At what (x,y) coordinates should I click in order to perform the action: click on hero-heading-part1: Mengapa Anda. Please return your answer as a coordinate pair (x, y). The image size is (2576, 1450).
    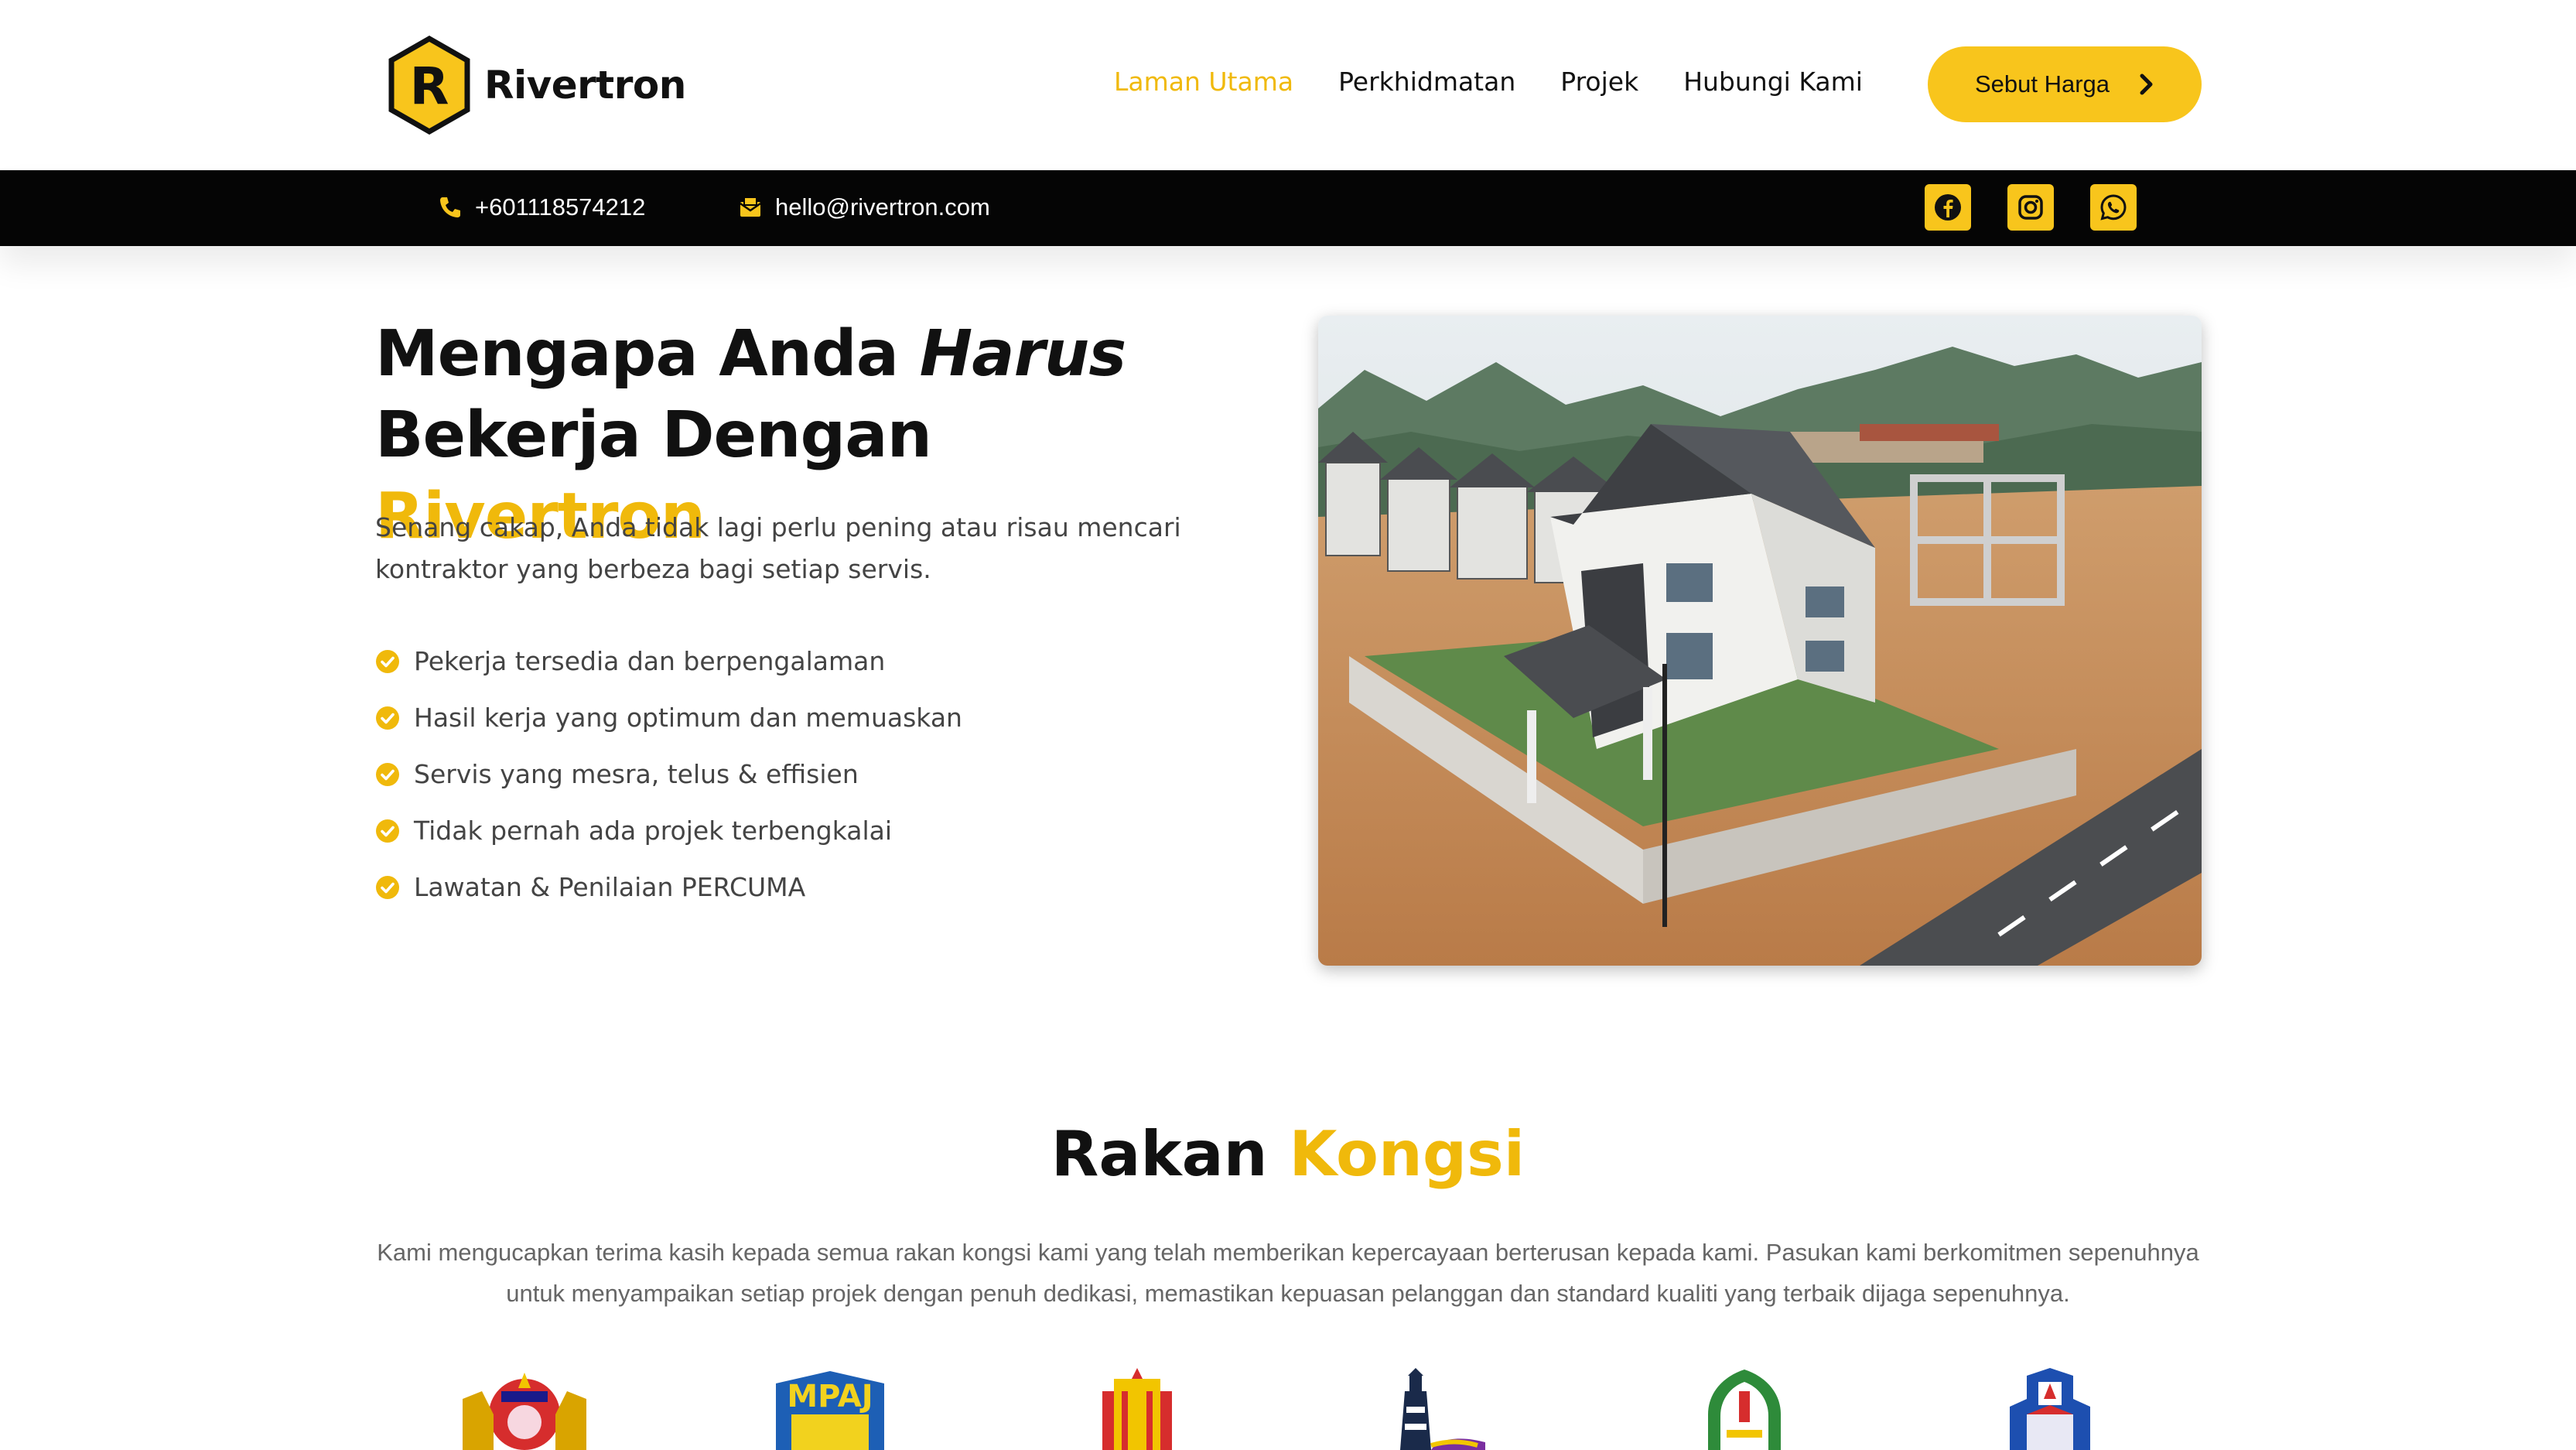
    Looking at the image, I should click on (647, 354).